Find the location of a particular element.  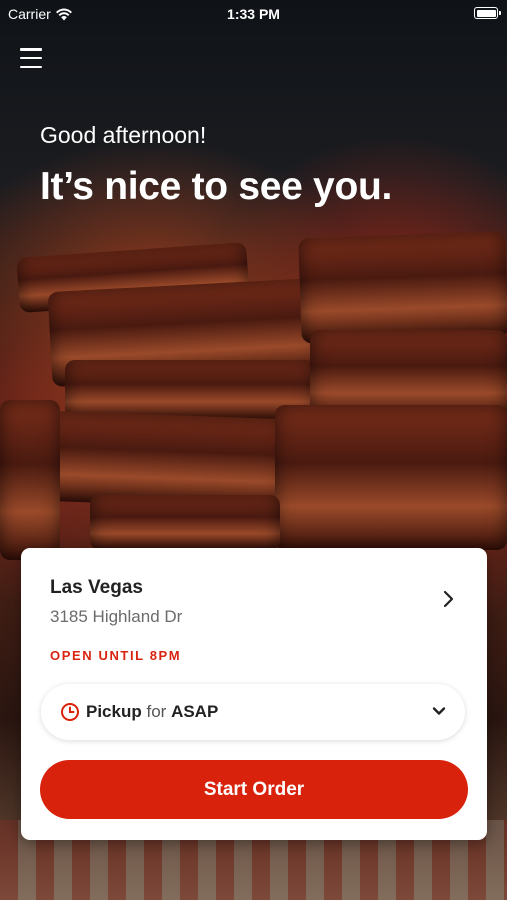

status-time: 1:33 PM is located at coordinates (253, 14).